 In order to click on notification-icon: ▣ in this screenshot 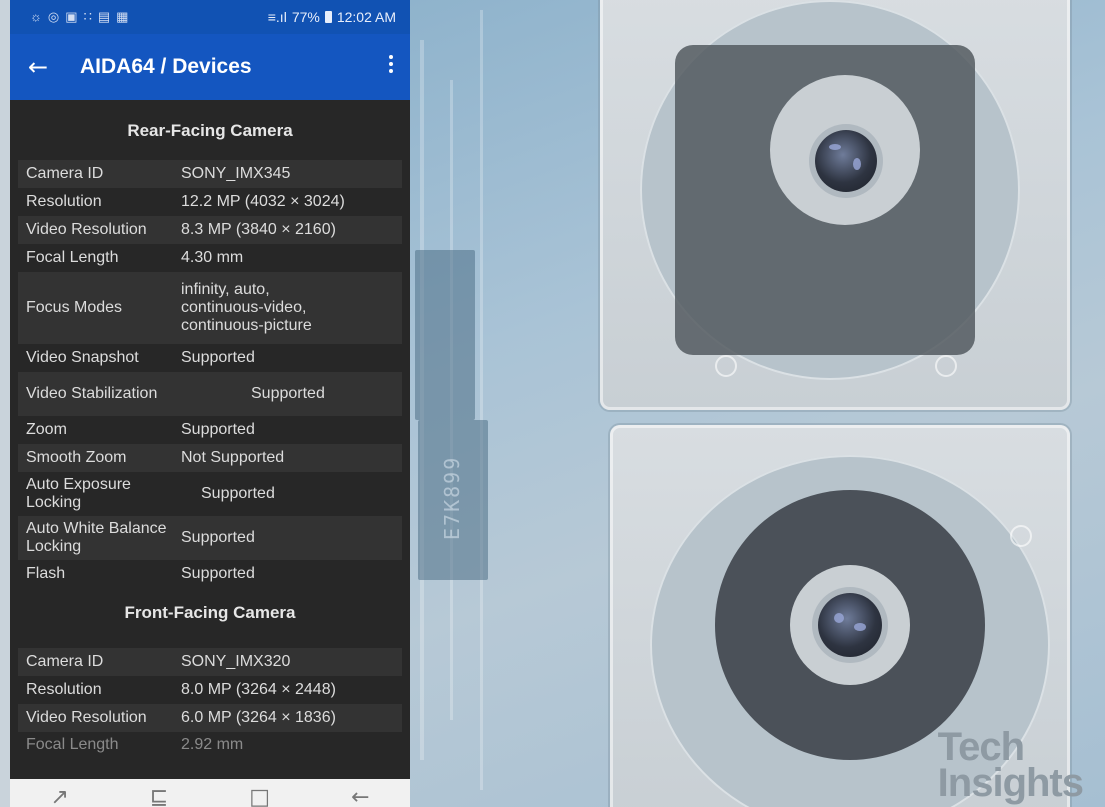, I will do `click(71, 16)`.